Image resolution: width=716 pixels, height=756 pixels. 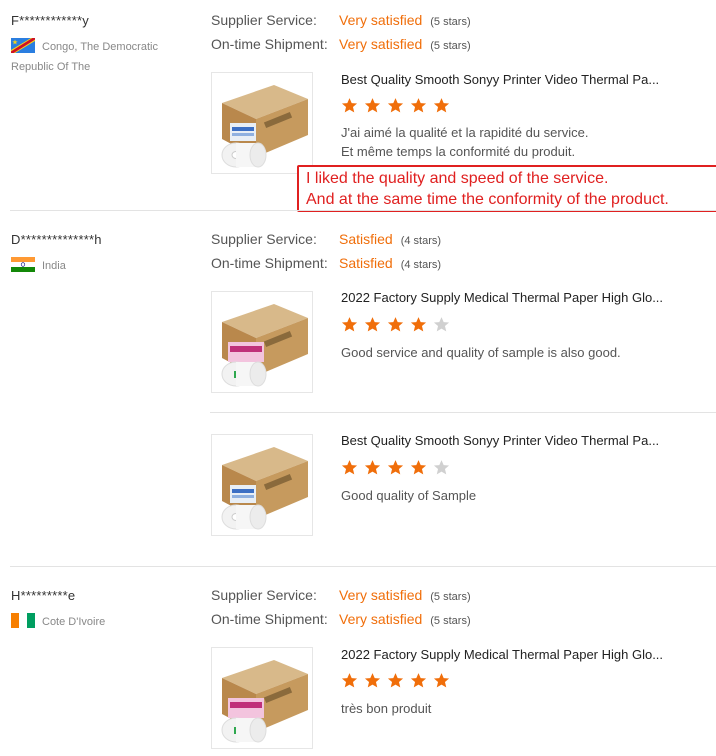 I want to click on country-name: Cote D'Ivoire, so click(x=74, y=622).